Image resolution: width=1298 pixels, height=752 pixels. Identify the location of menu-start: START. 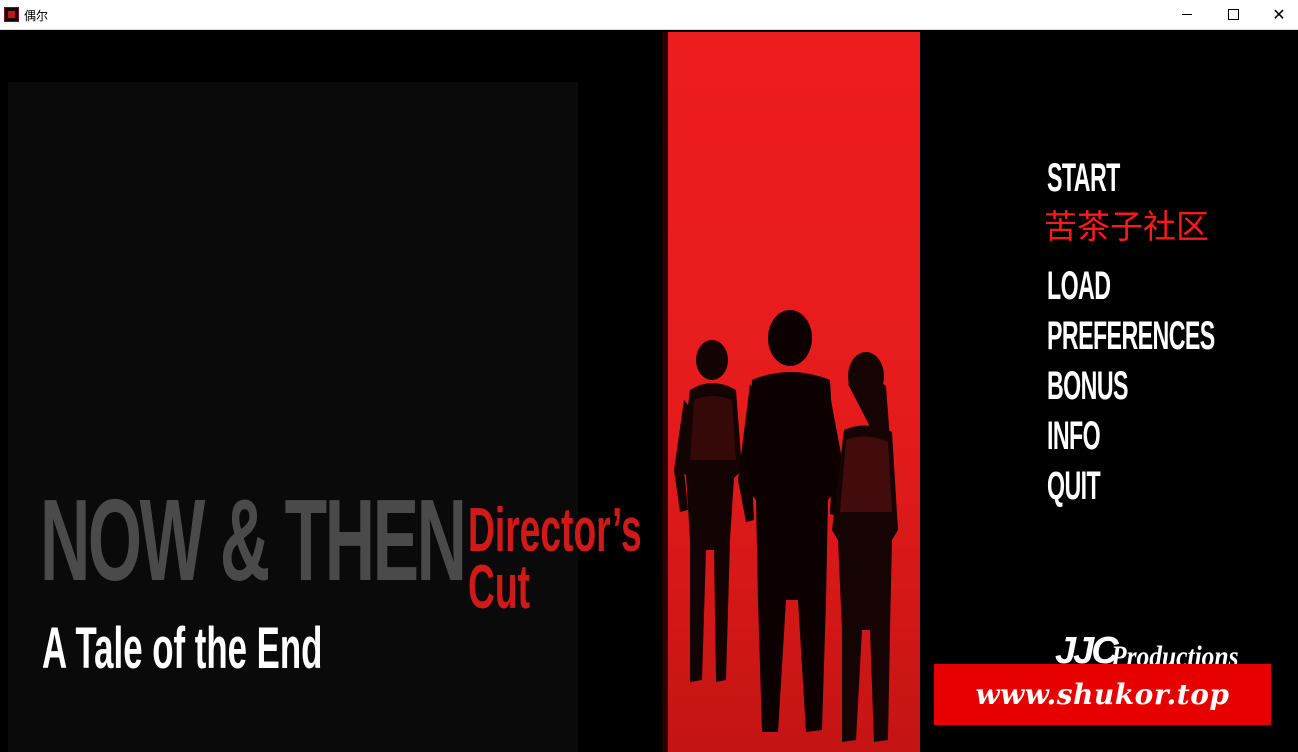
(1083, 178).